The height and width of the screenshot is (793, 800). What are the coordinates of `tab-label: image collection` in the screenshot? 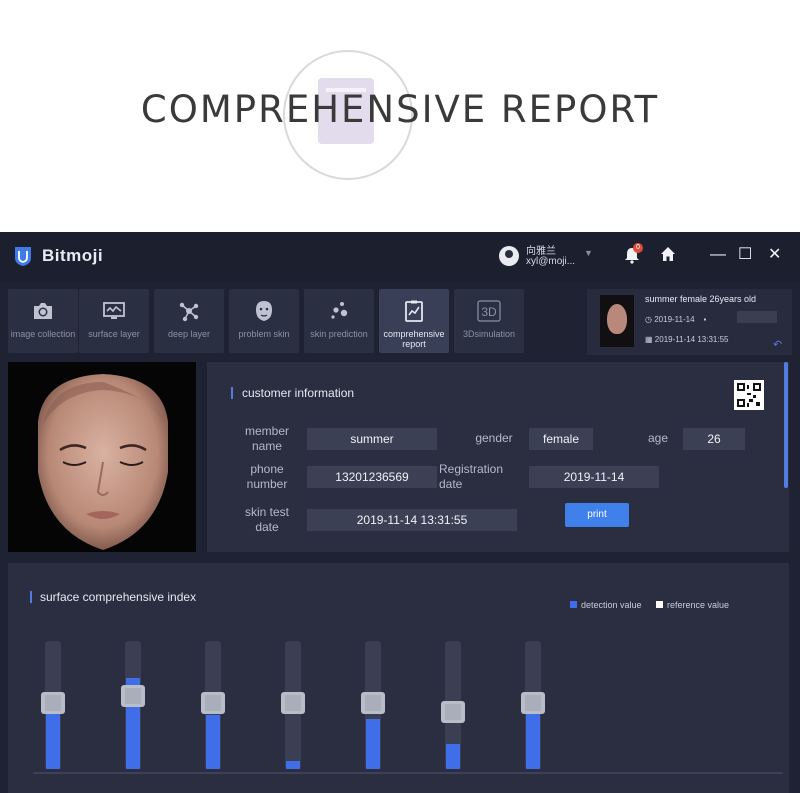 It's located at (43, 334).